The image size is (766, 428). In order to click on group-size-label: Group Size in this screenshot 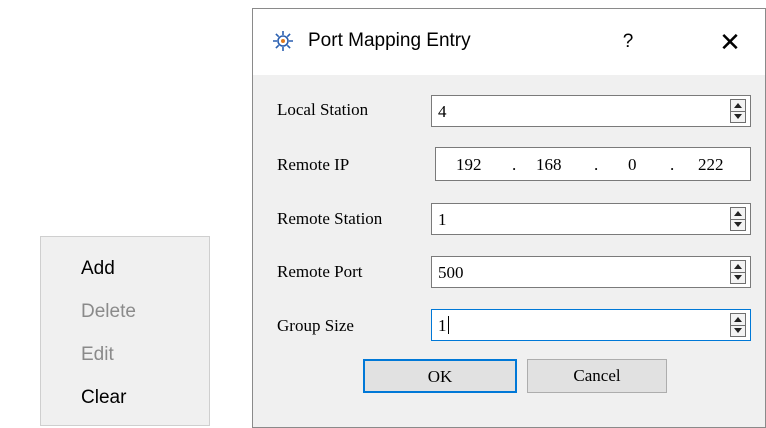, I will do `click(315, 325)`.